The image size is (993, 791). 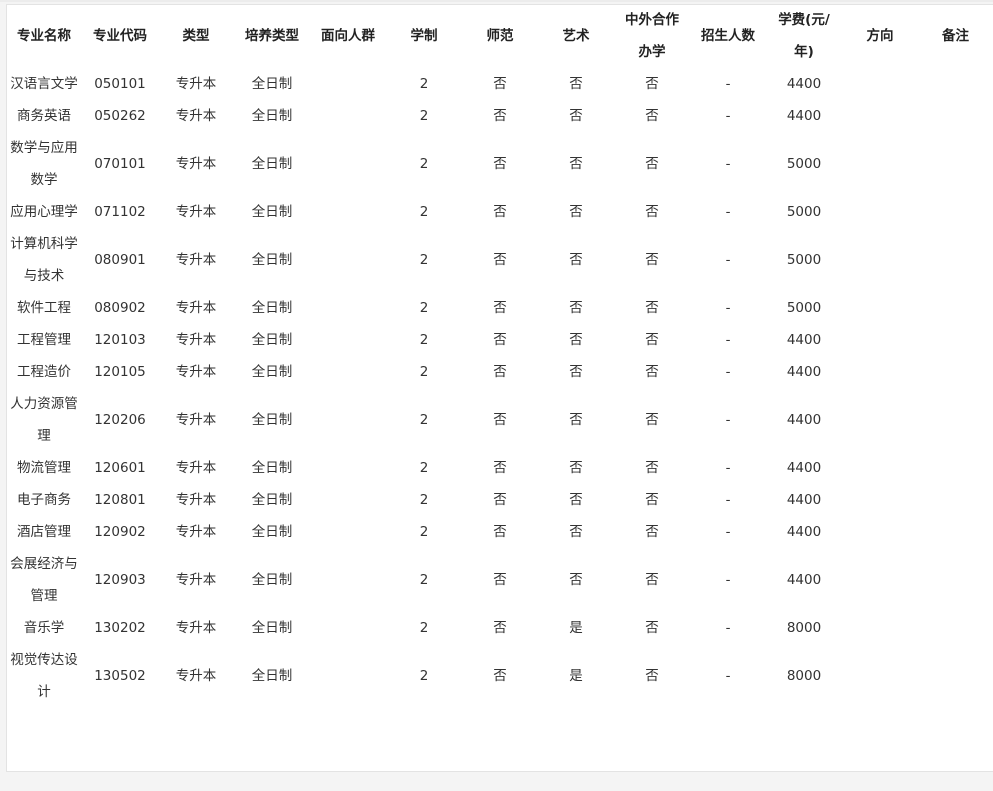 What do you see at coordinates (44, 164) in the screenshot?
I see `cell-major-name: 数学与应用数学` at bounding box center [44, 164].